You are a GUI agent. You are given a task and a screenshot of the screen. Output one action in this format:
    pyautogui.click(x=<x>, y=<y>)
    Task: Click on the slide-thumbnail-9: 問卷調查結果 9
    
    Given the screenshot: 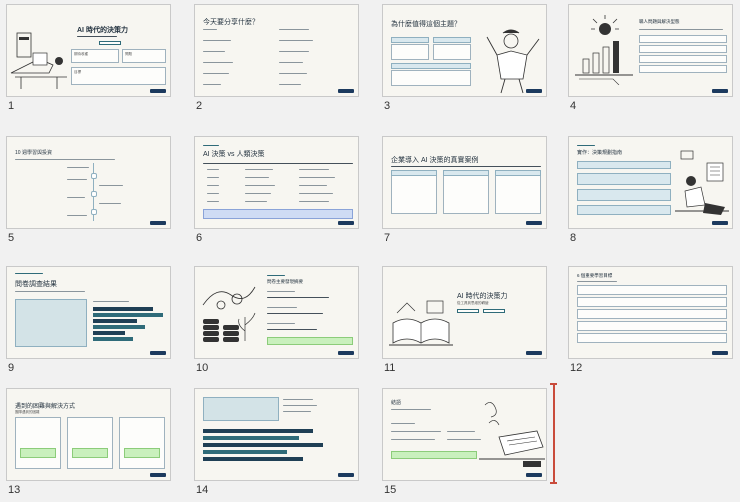 What is the action you would take?
    pyautogui.click(x=87, y=318)
    